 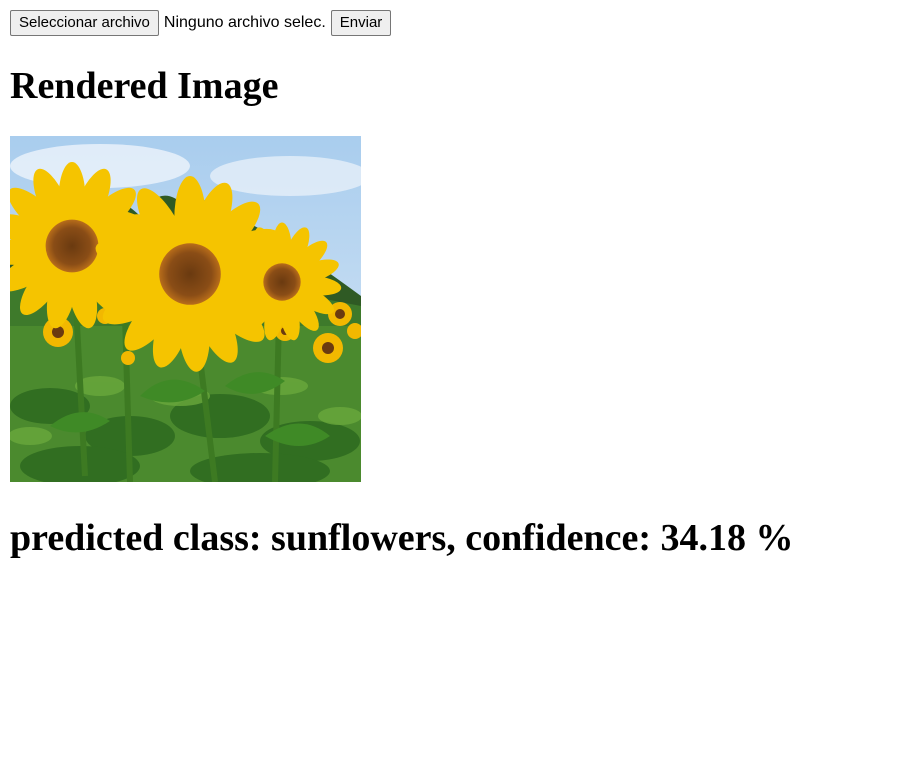 I want to click on submit-button: Enviar, so click(x=361, y=23).